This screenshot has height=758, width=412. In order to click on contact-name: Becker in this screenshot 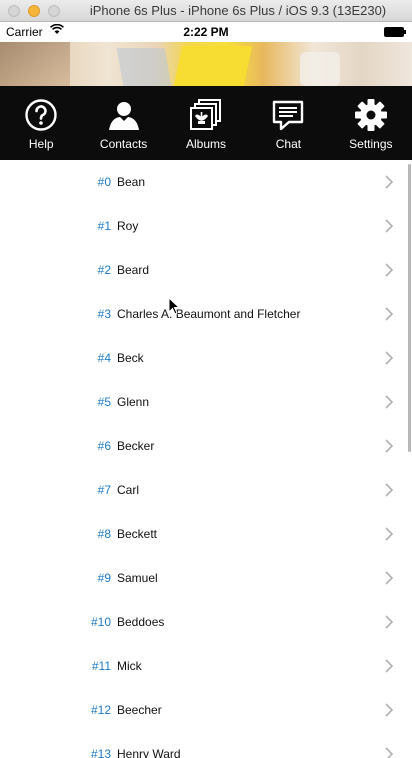, I will do `click(136, 446)`.